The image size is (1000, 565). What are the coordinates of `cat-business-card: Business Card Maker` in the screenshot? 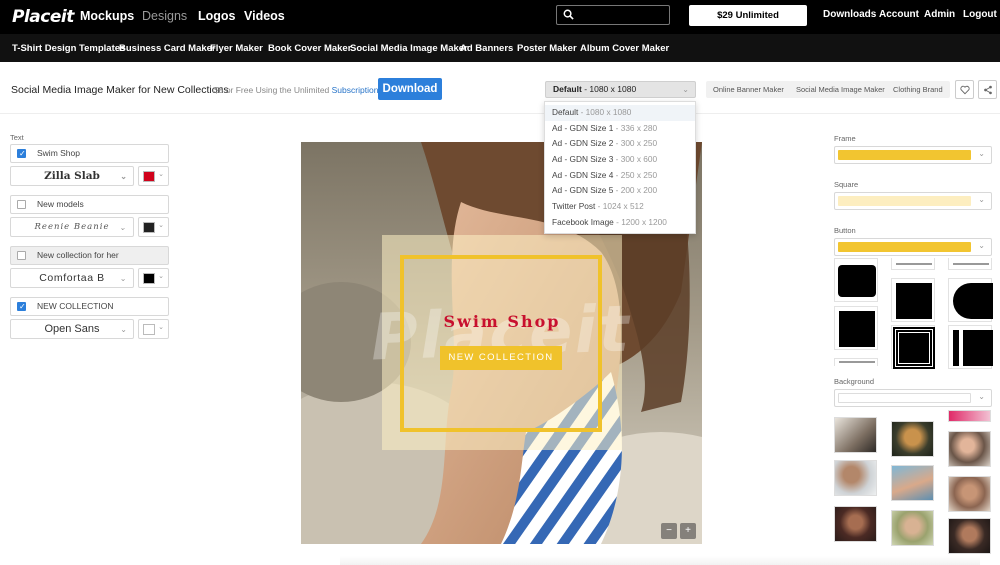 It's located at (167, 48).